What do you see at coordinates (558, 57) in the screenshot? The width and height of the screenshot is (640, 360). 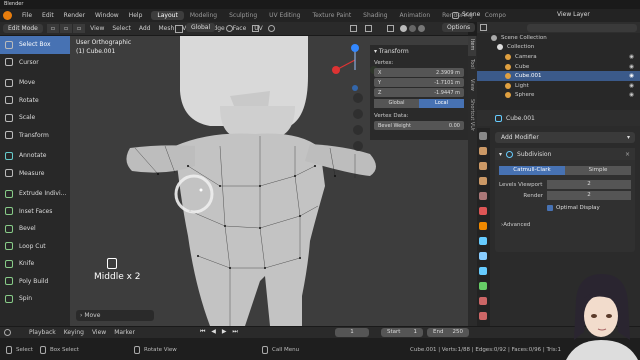 I see `outliner-item-camera: Camera ◉` at bounding box center [558, 57].